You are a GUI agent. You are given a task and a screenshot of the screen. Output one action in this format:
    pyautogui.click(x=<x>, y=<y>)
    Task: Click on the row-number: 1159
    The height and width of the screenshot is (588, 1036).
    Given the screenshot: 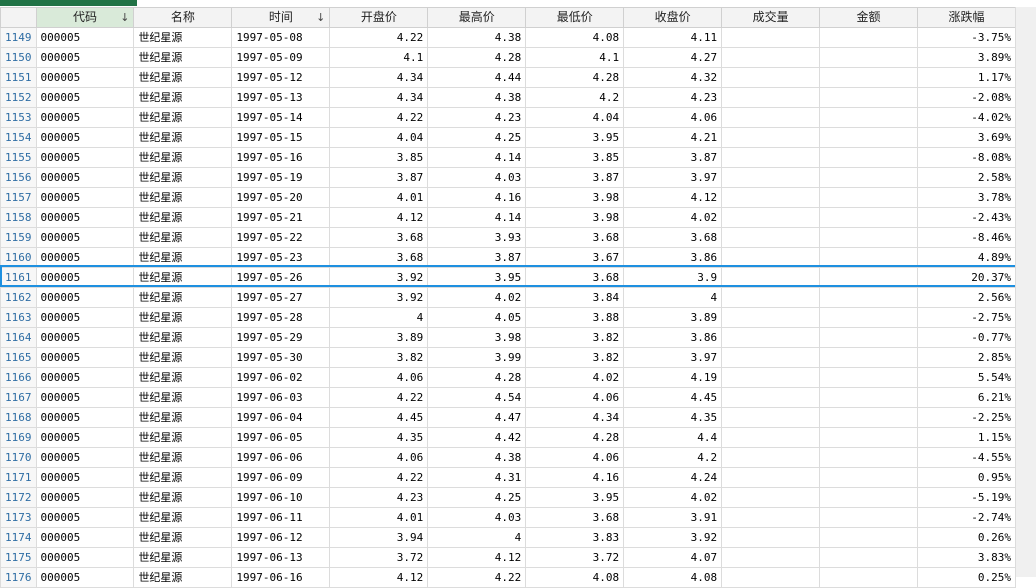 What is the action you would take?
    pyautogui.click(x=18, y=237)
    